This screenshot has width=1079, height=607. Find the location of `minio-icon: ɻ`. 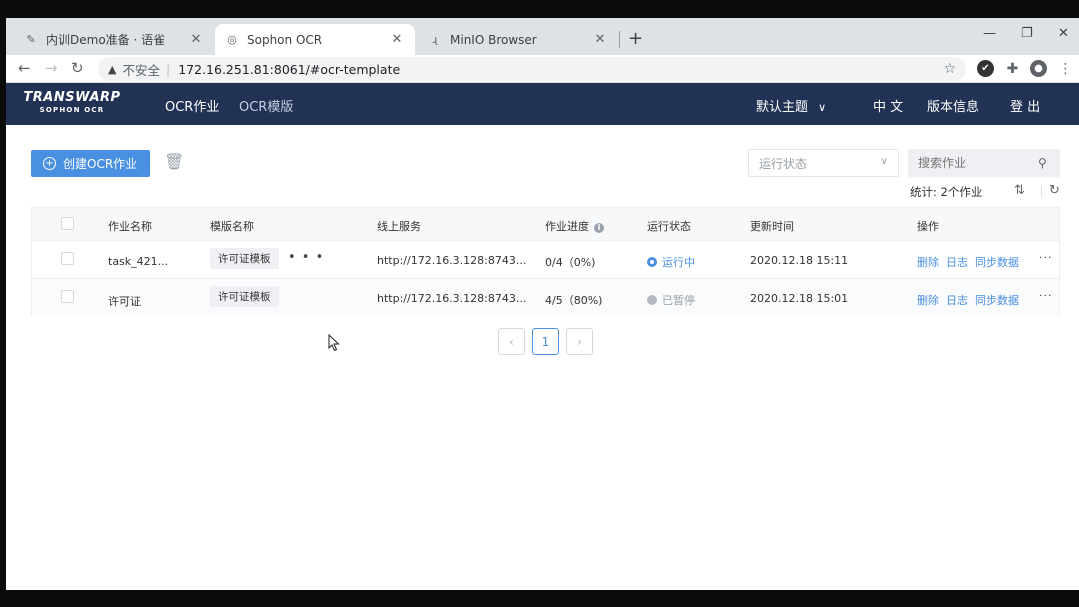

minio-icon: ɻ is located at coordinates (435, 39).